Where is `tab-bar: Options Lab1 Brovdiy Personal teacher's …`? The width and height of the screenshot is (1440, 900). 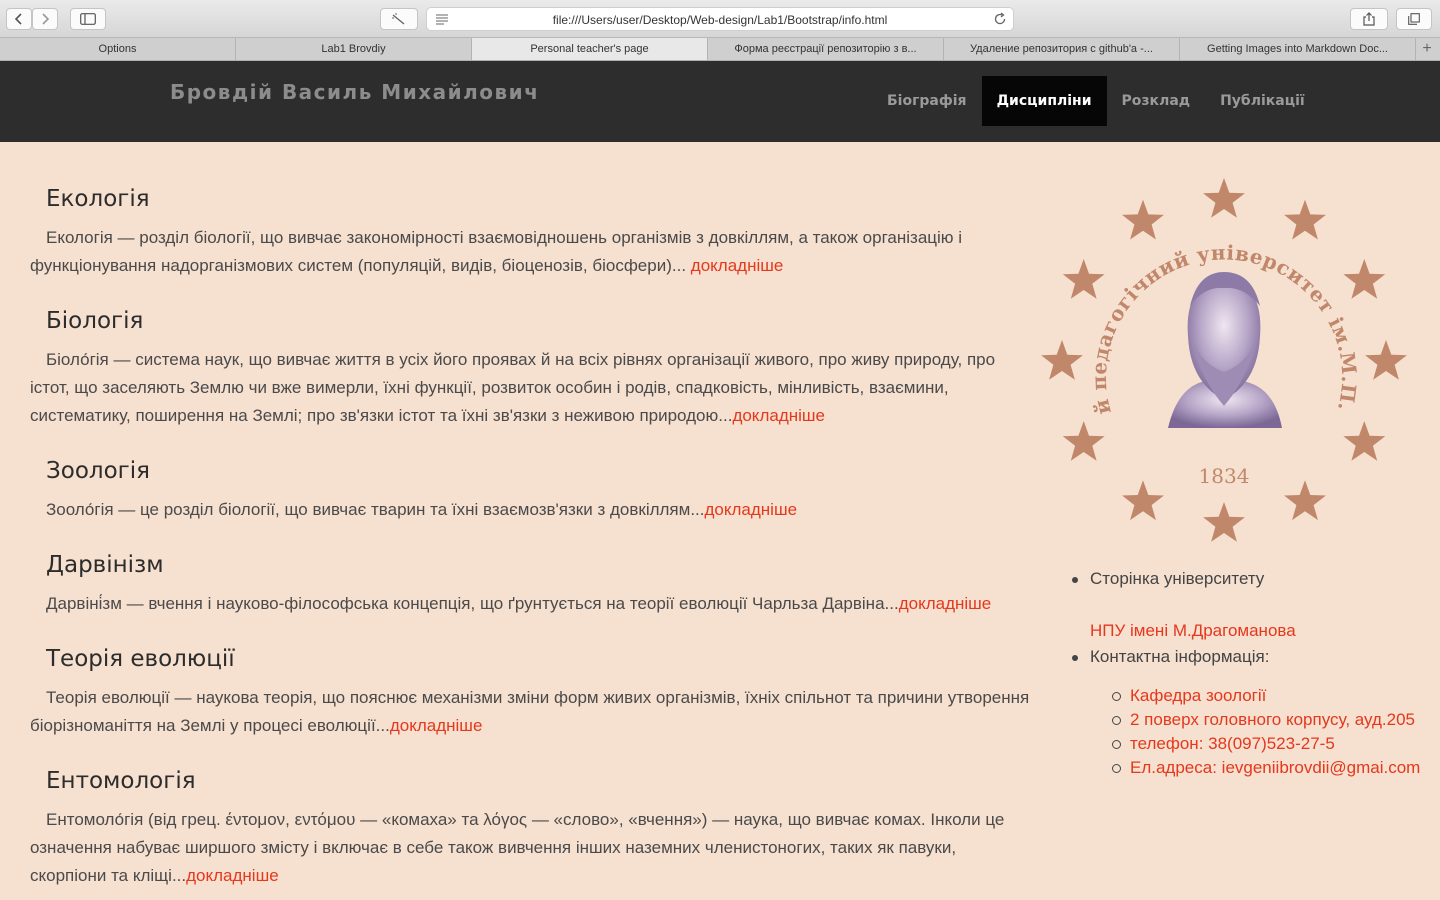 tab-bar: Options Lab1 Brovdiy Personal teacher's … is located at coordinates (720, 49).